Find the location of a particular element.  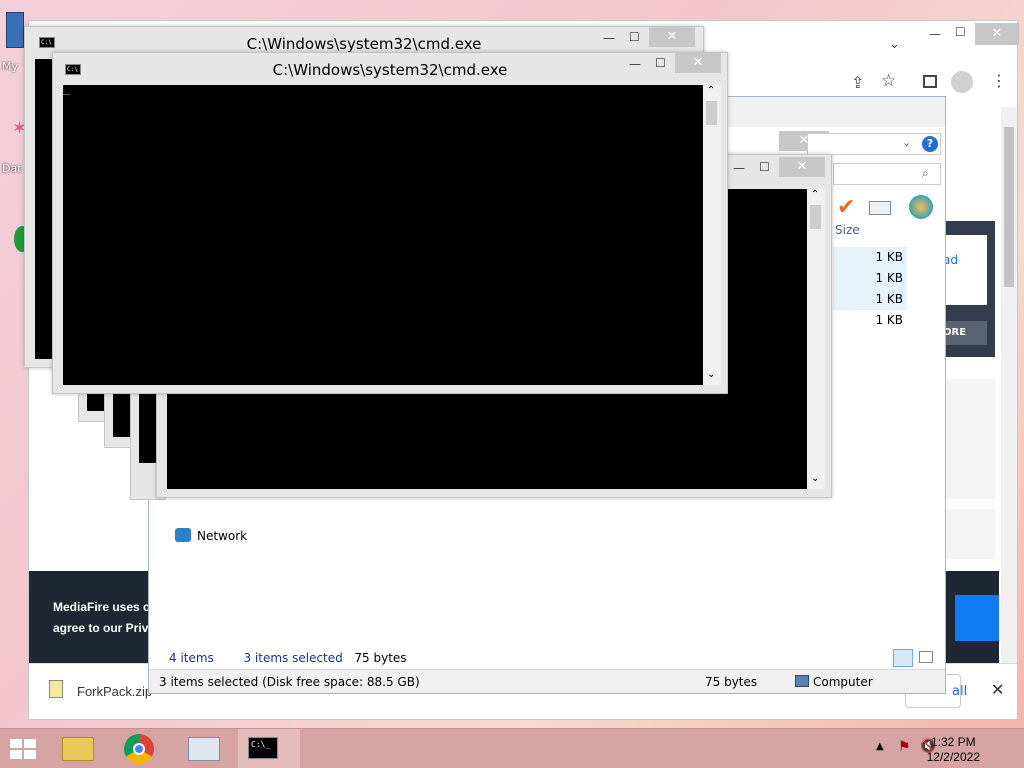

profile-avatar-icon is located at coordinates (962, 82).